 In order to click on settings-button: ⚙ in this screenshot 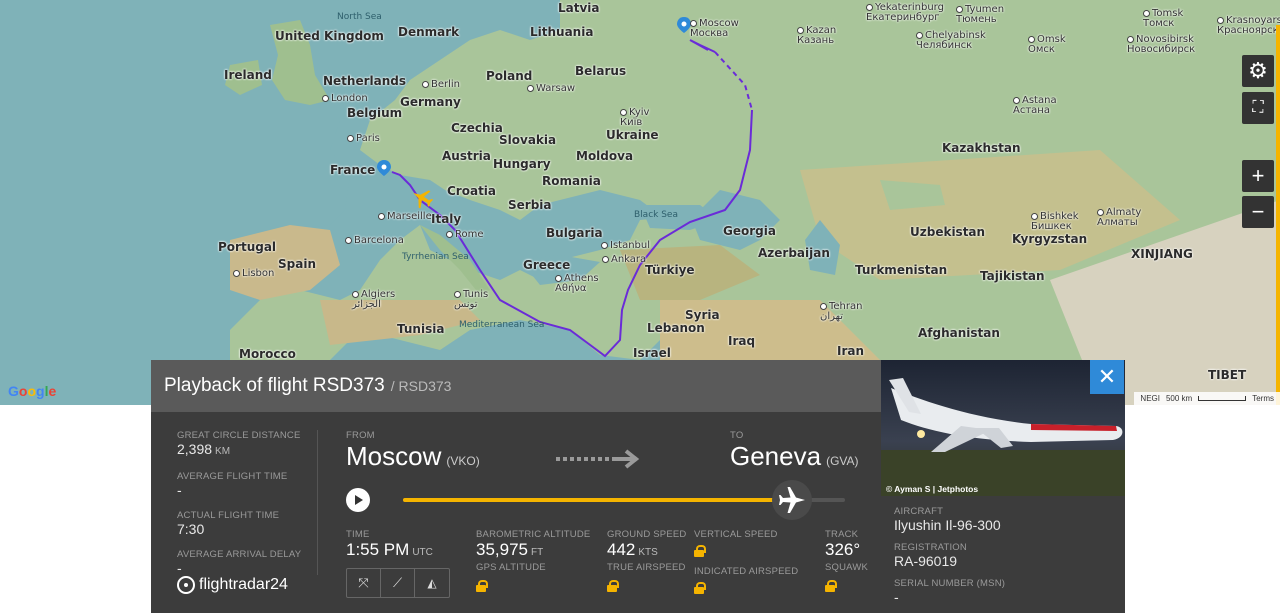, I will do `click(1258, 71)`.